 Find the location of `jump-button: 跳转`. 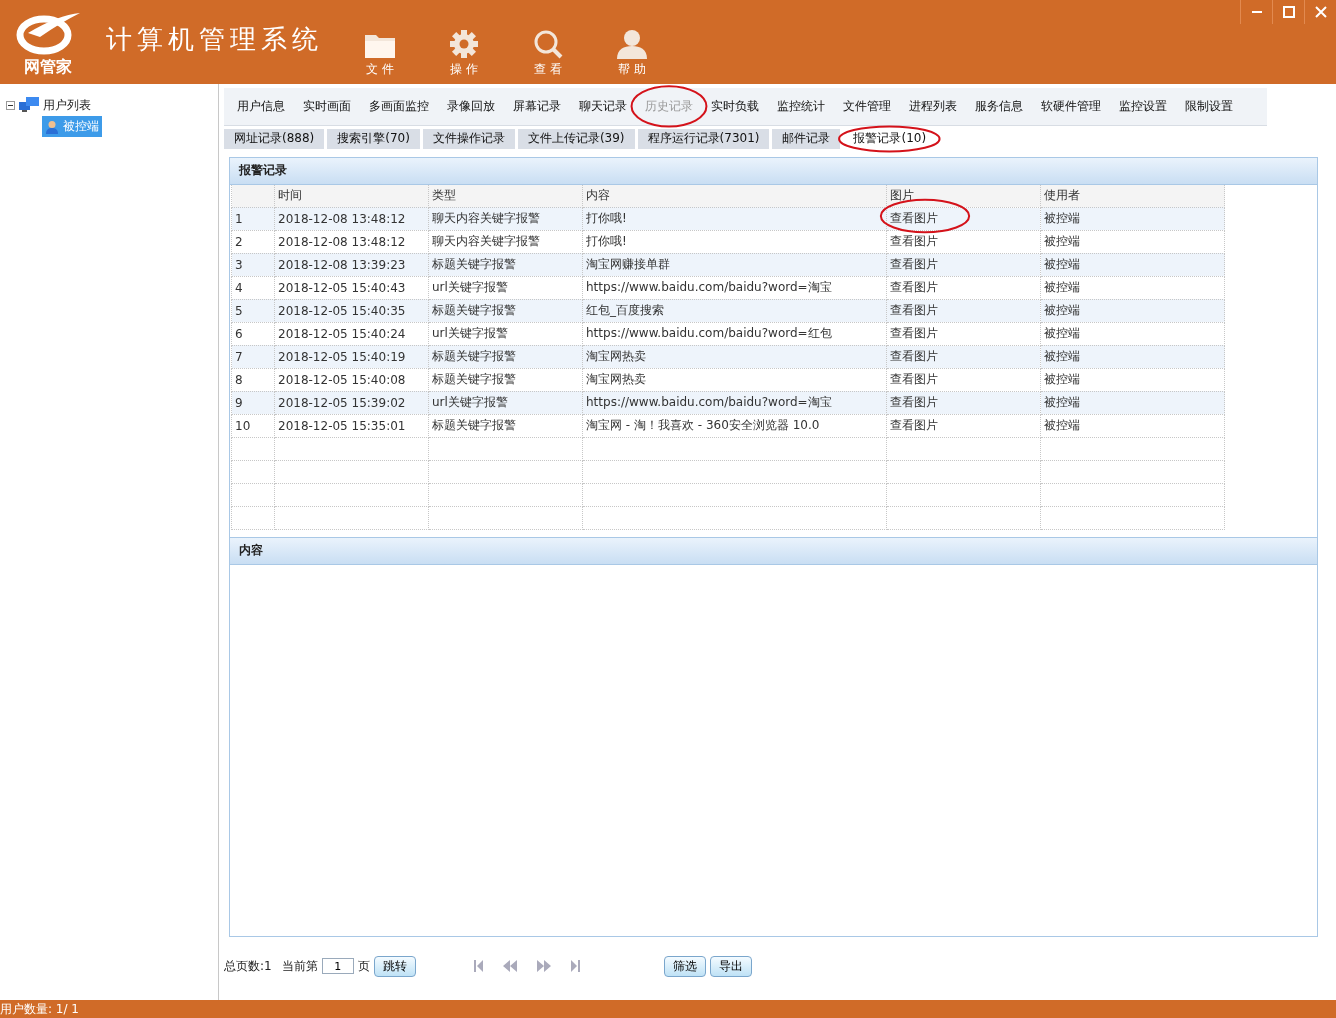

jump-button: 跳转 is located at coordinates (394, 966).